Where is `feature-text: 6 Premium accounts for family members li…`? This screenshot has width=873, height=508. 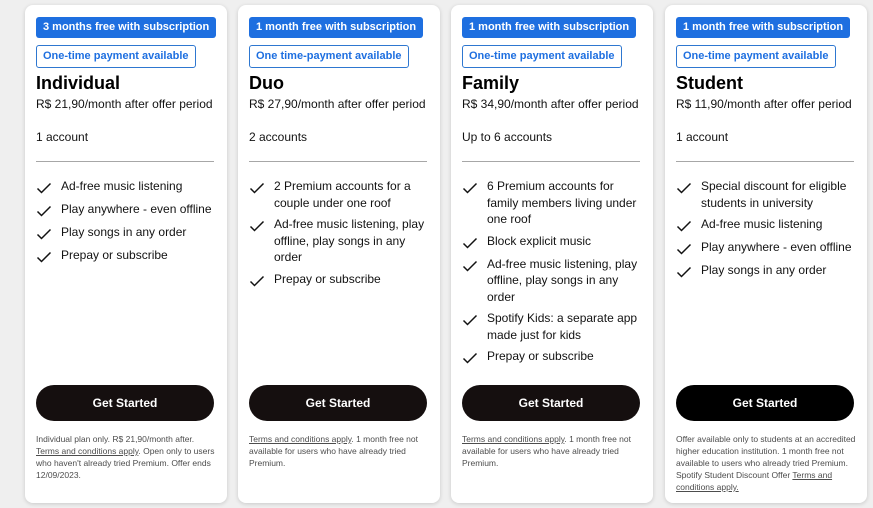
feature-text: 6 Premium accounts for family members li… is located at coordinates (562, 202).